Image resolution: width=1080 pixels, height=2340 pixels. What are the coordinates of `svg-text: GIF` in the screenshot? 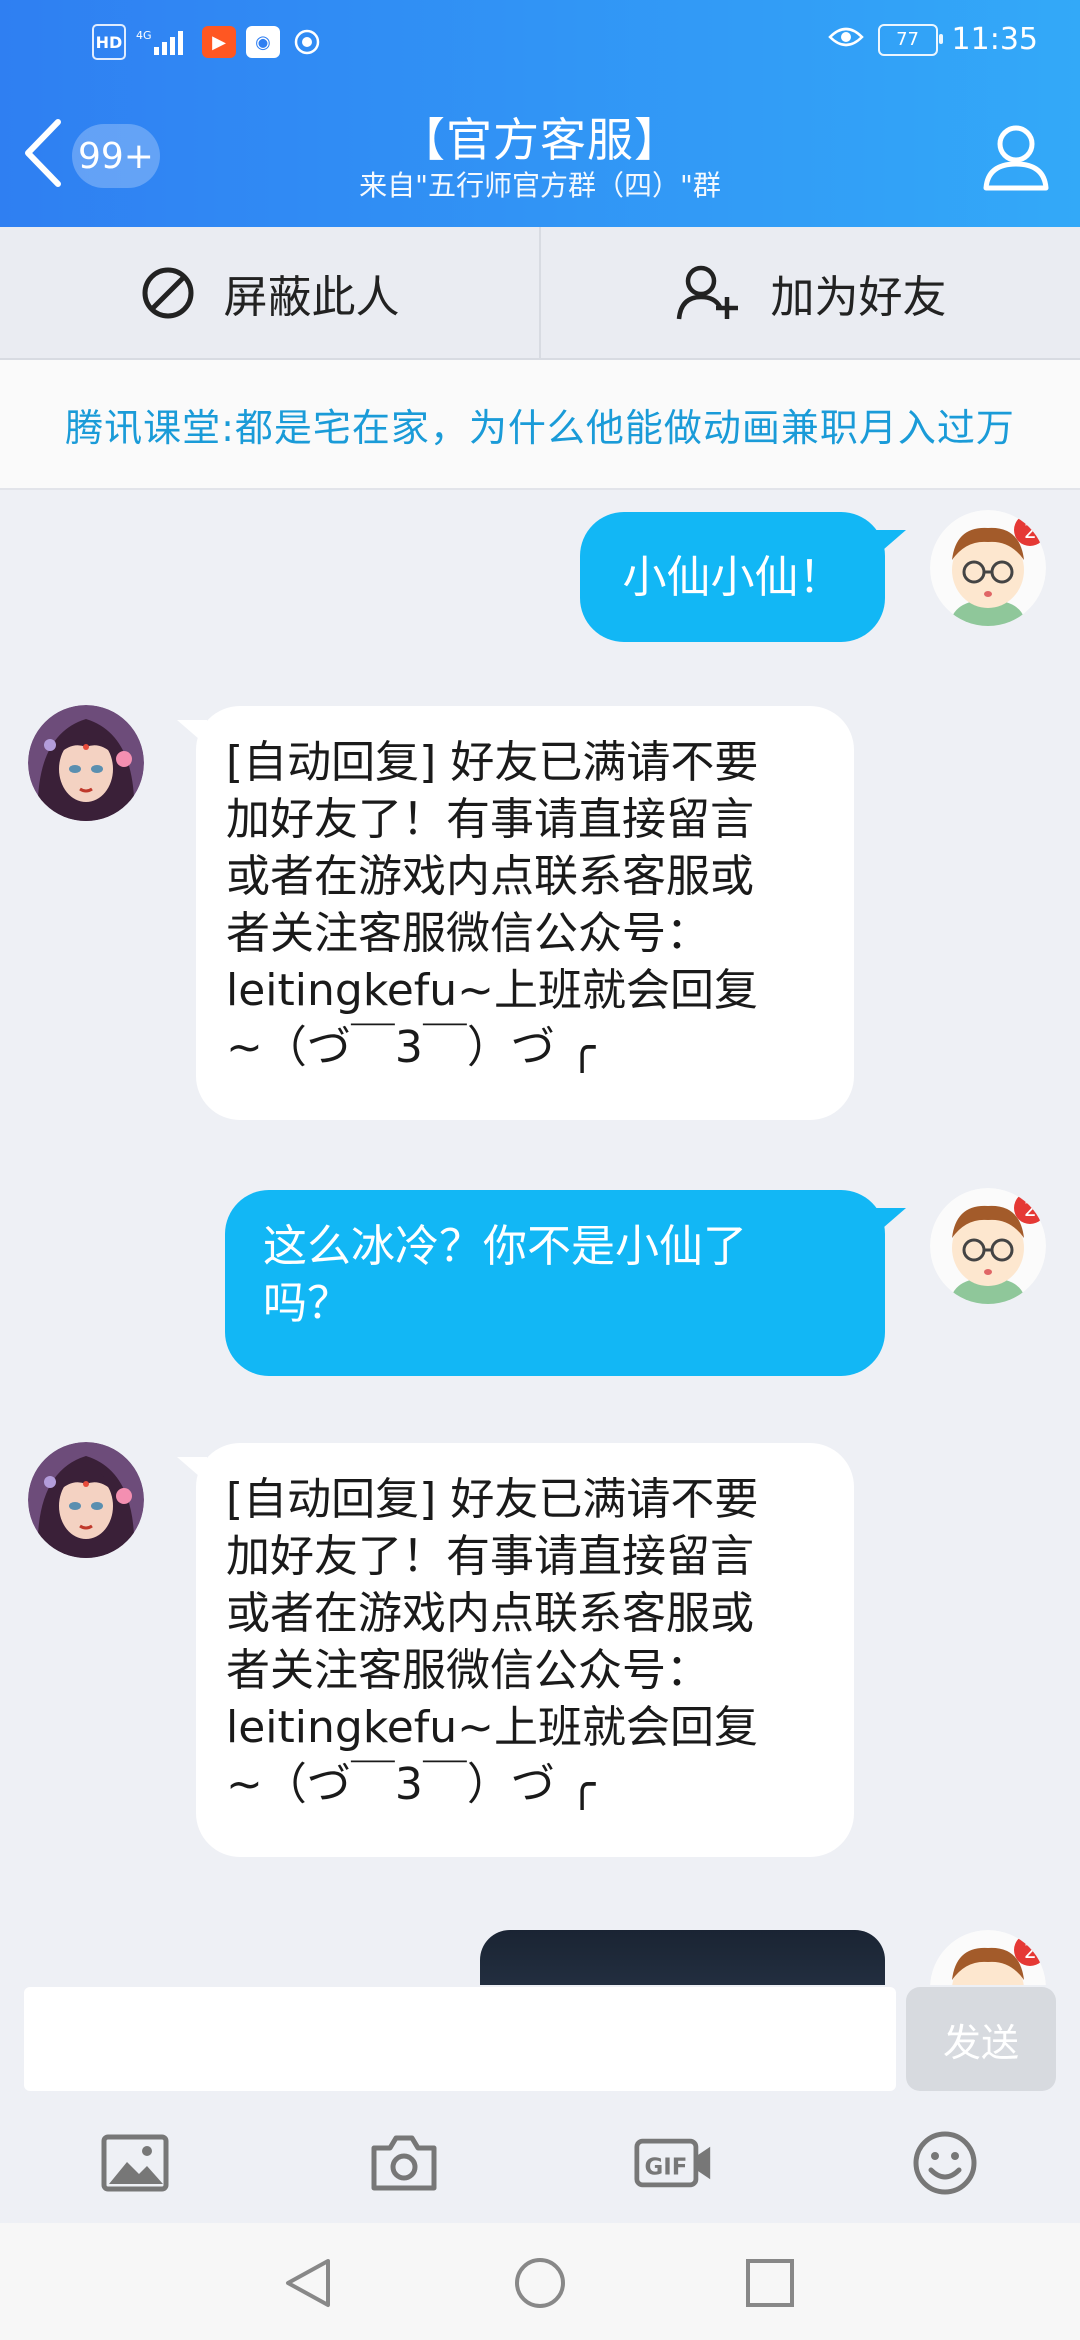 It's located at (665, 2167).